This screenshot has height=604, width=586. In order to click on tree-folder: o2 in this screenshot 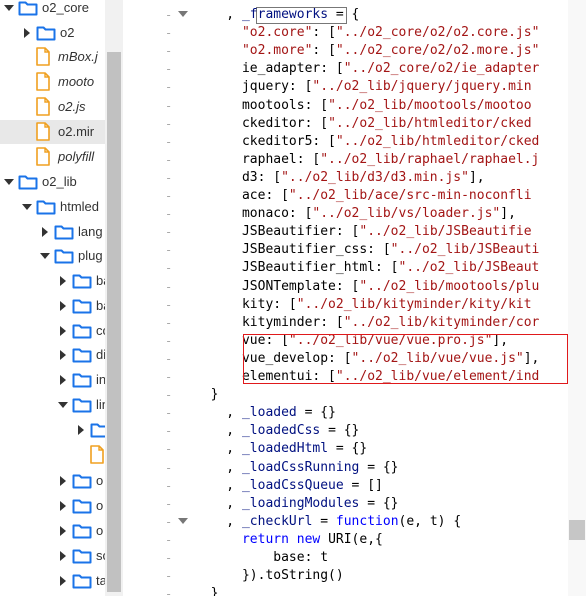, I will do `click(52, 33)`.